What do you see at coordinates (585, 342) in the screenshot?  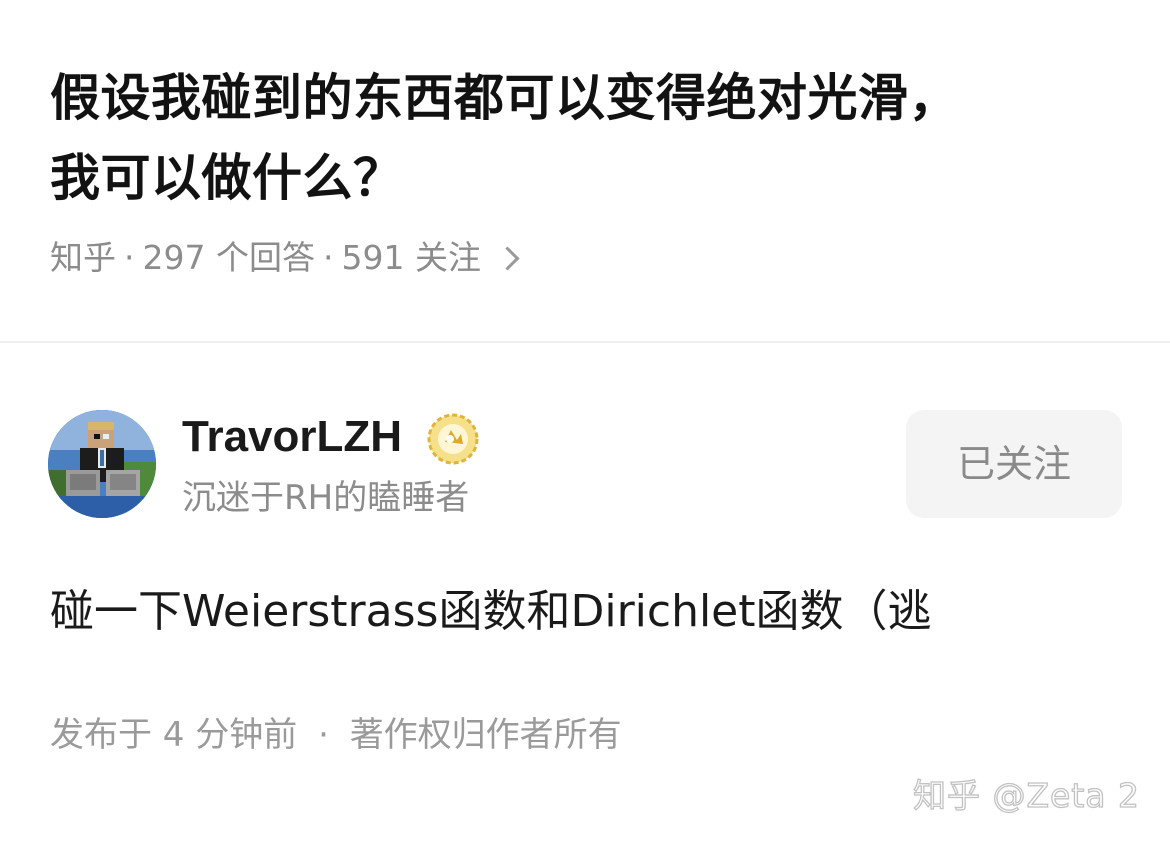 I see `section-divider` at bounding box center [585, 342].